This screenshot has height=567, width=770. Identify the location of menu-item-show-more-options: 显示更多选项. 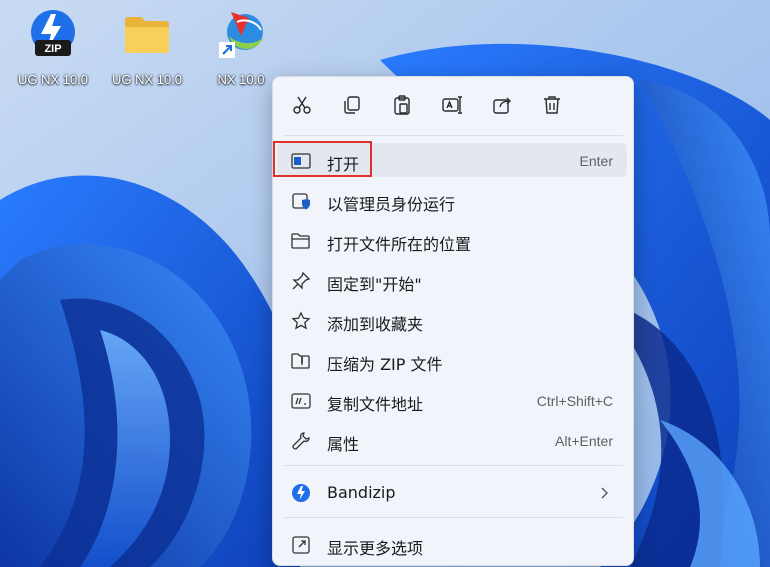
(452, 544).